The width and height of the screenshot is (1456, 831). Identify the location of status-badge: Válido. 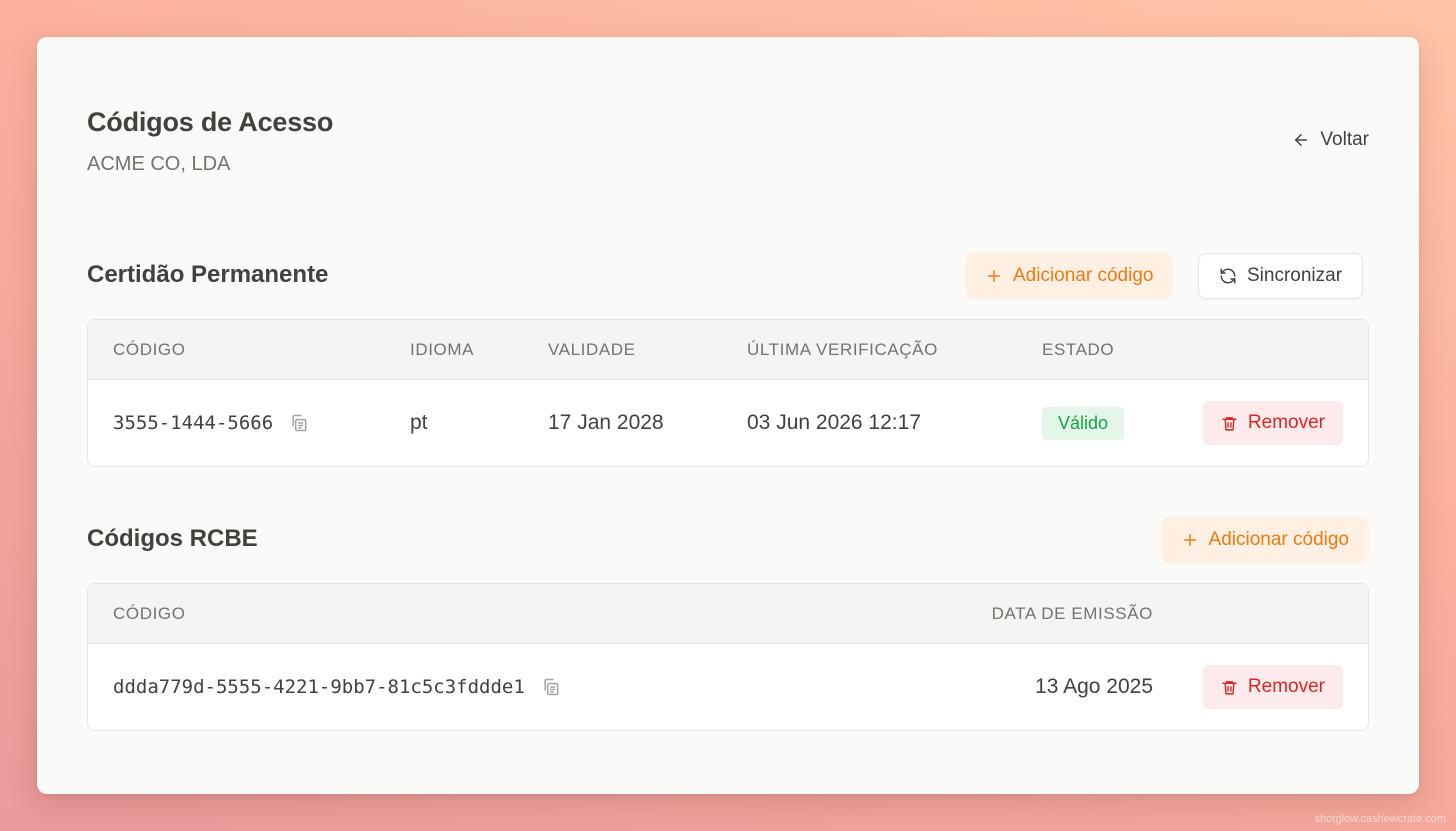
(1083, 423).